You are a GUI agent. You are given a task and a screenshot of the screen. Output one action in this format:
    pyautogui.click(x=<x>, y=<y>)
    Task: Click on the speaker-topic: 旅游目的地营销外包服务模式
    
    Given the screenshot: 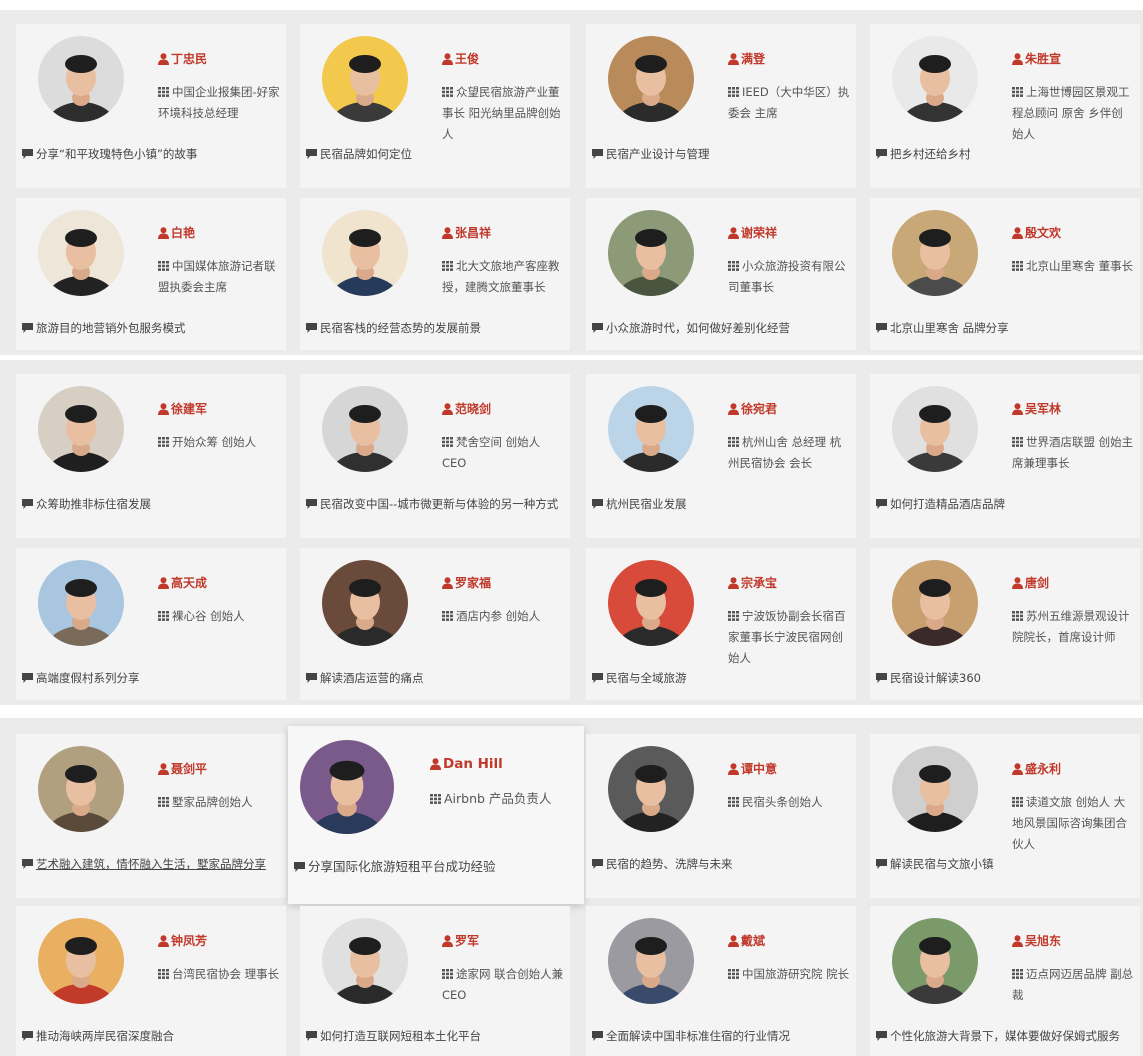 What is the action you would take?
    pyautogui.click(x=150, y=328)
    